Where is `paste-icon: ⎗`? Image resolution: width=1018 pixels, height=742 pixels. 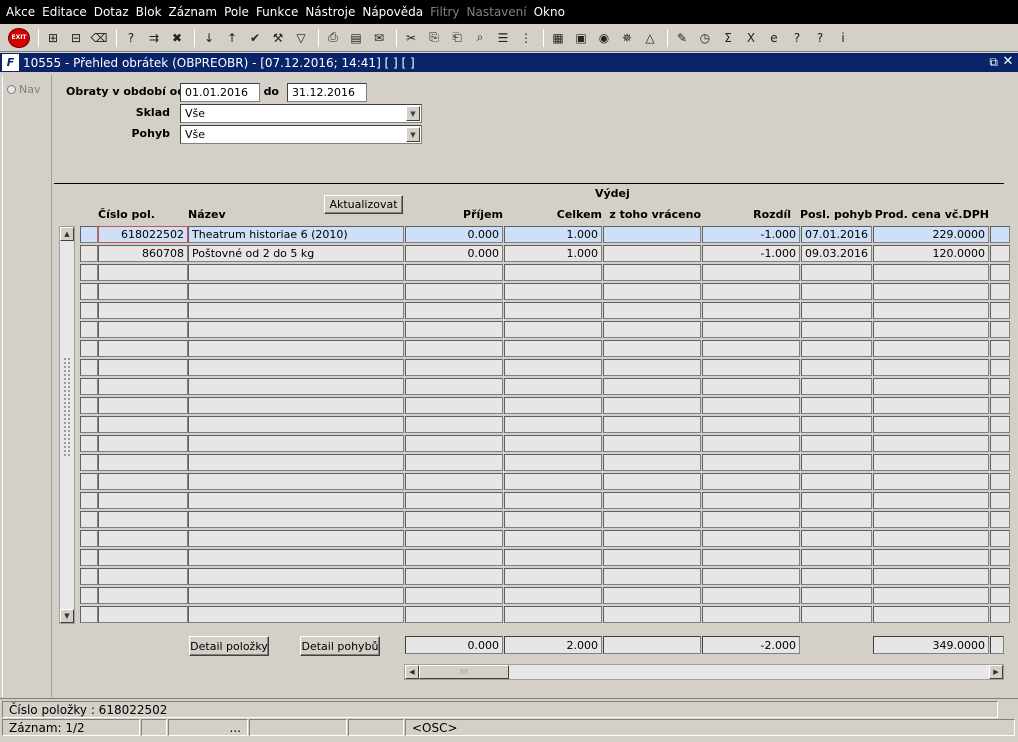
paste-icon: ⎗ is located at coordinates (457, 38).